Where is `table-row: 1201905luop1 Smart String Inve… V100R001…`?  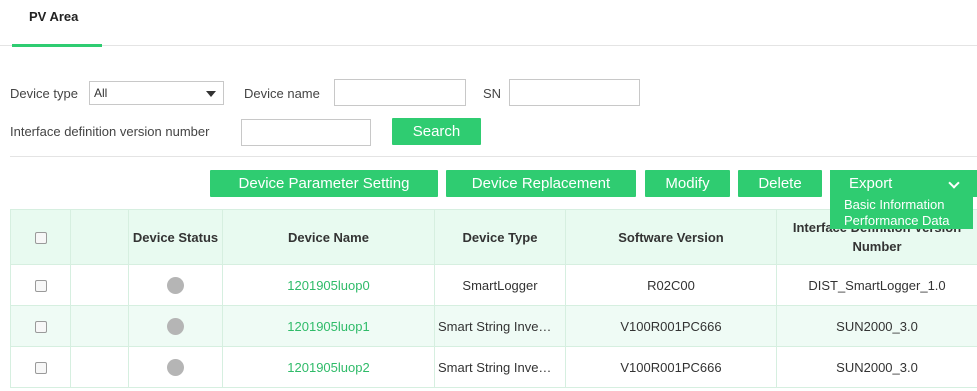
table-row: 1201905luop1 Smart String Inve… V100R001… is located at coordinates (493, 326).